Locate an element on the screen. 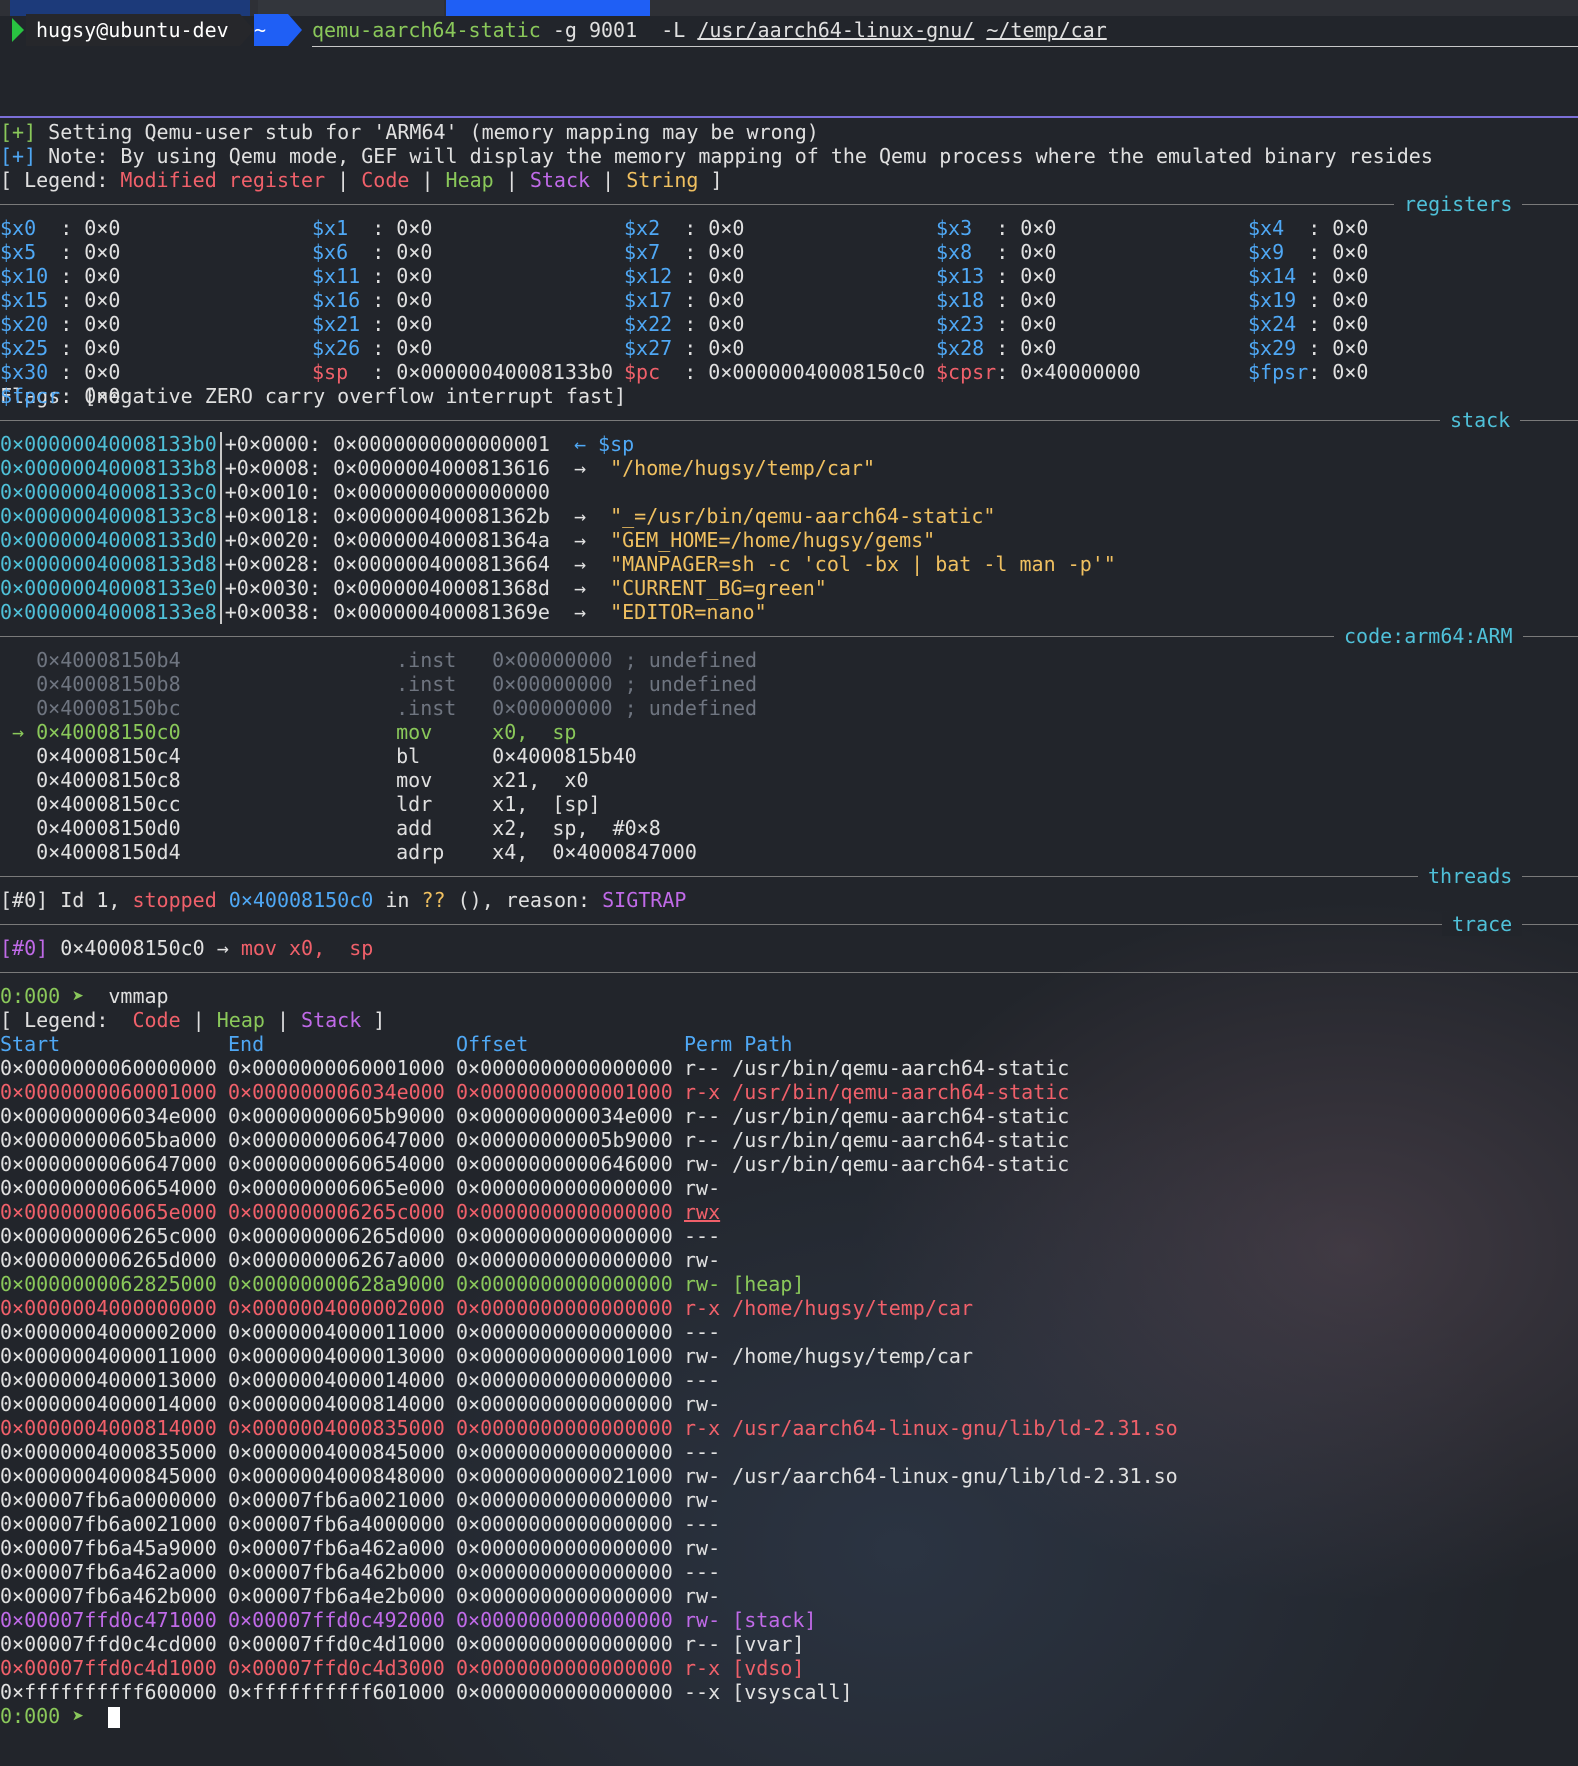 The image size is (1578, 1766). gef-prompt-line: 0:000 ➤ is located at coordinates (789, 1716).